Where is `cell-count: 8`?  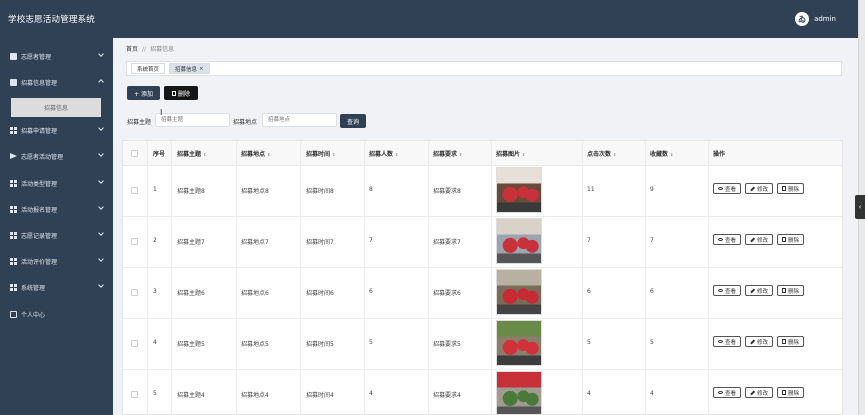
cell-count: 8 is located at coordinates (371, 189).